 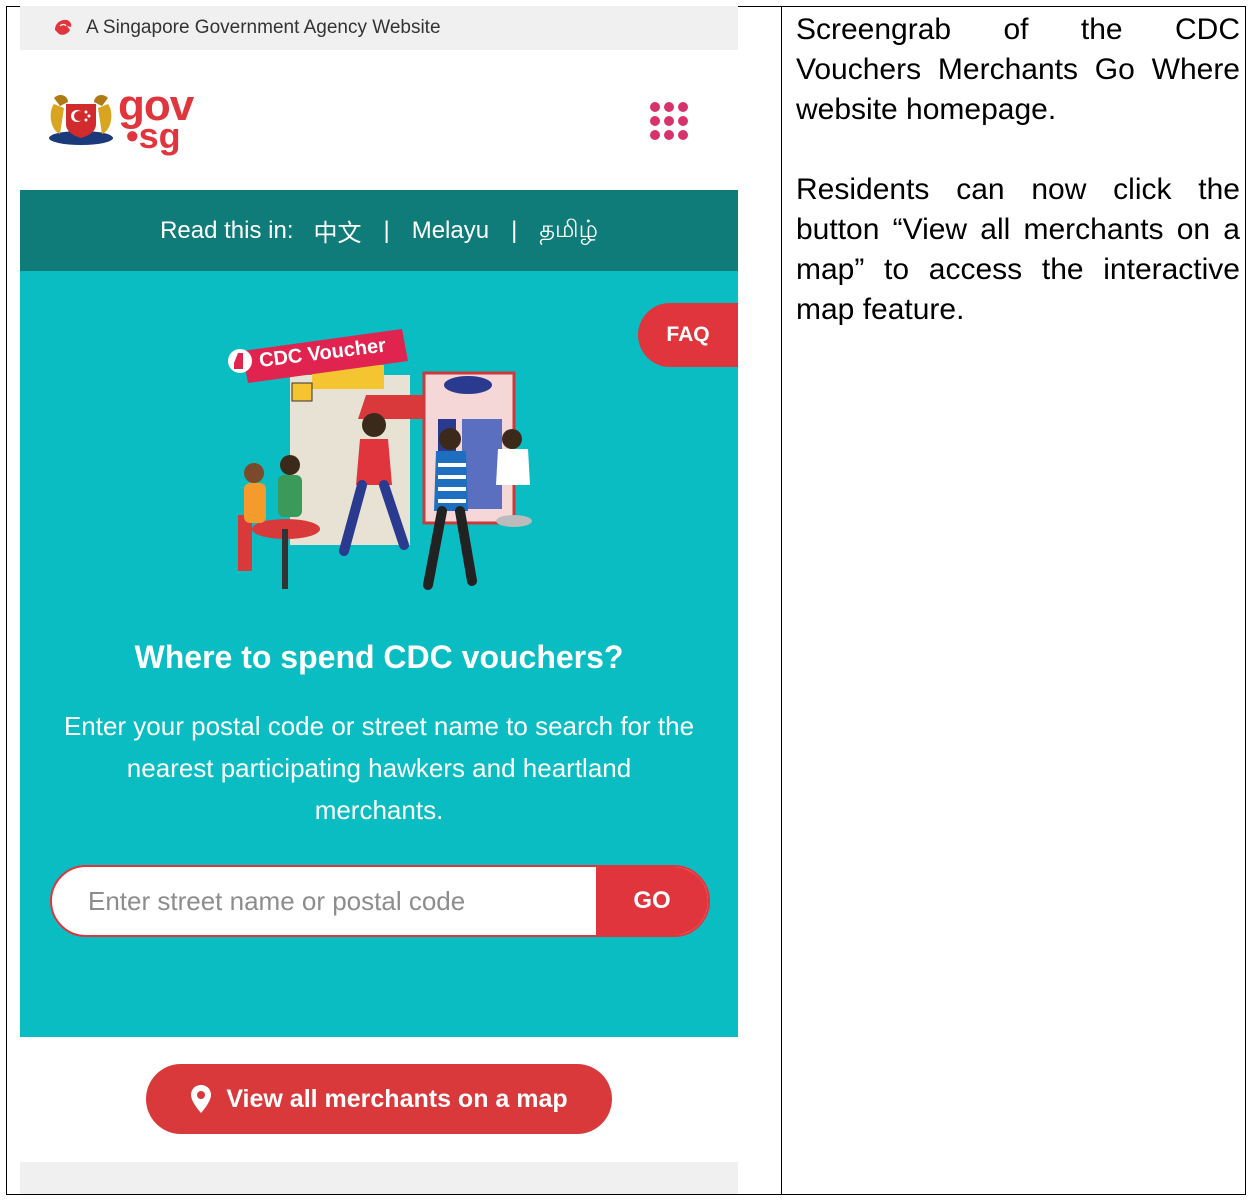 What do you see at coordinates (568, 231) in the screenshot?
I see `language-tamil-link: தமிழ்` at bounding box center [568, 231].